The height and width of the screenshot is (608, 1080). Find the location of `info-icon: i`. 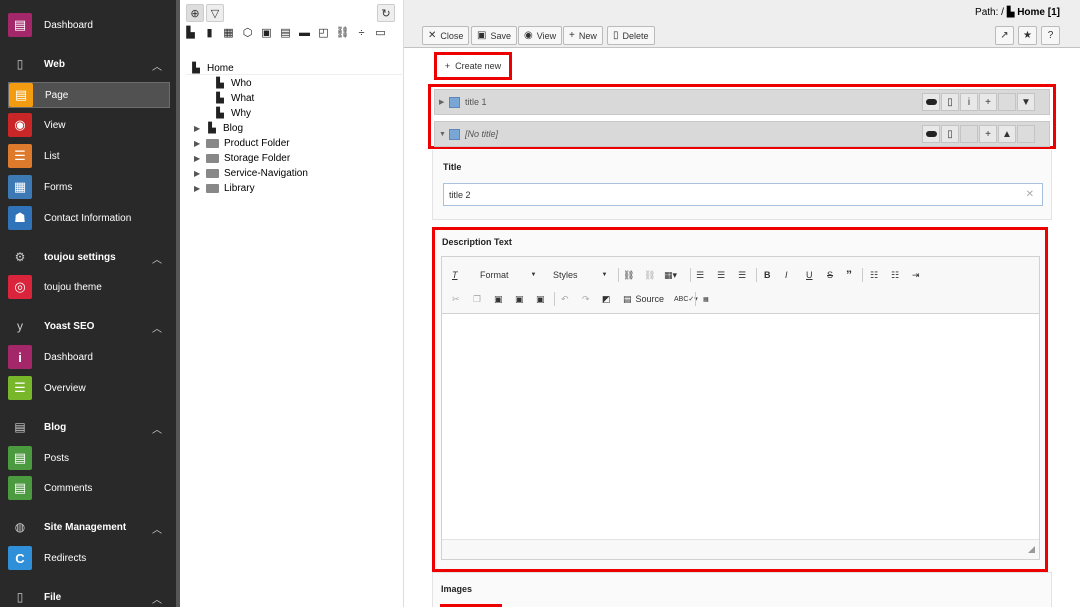

info-icon: i is located at coordinates (969, 102).